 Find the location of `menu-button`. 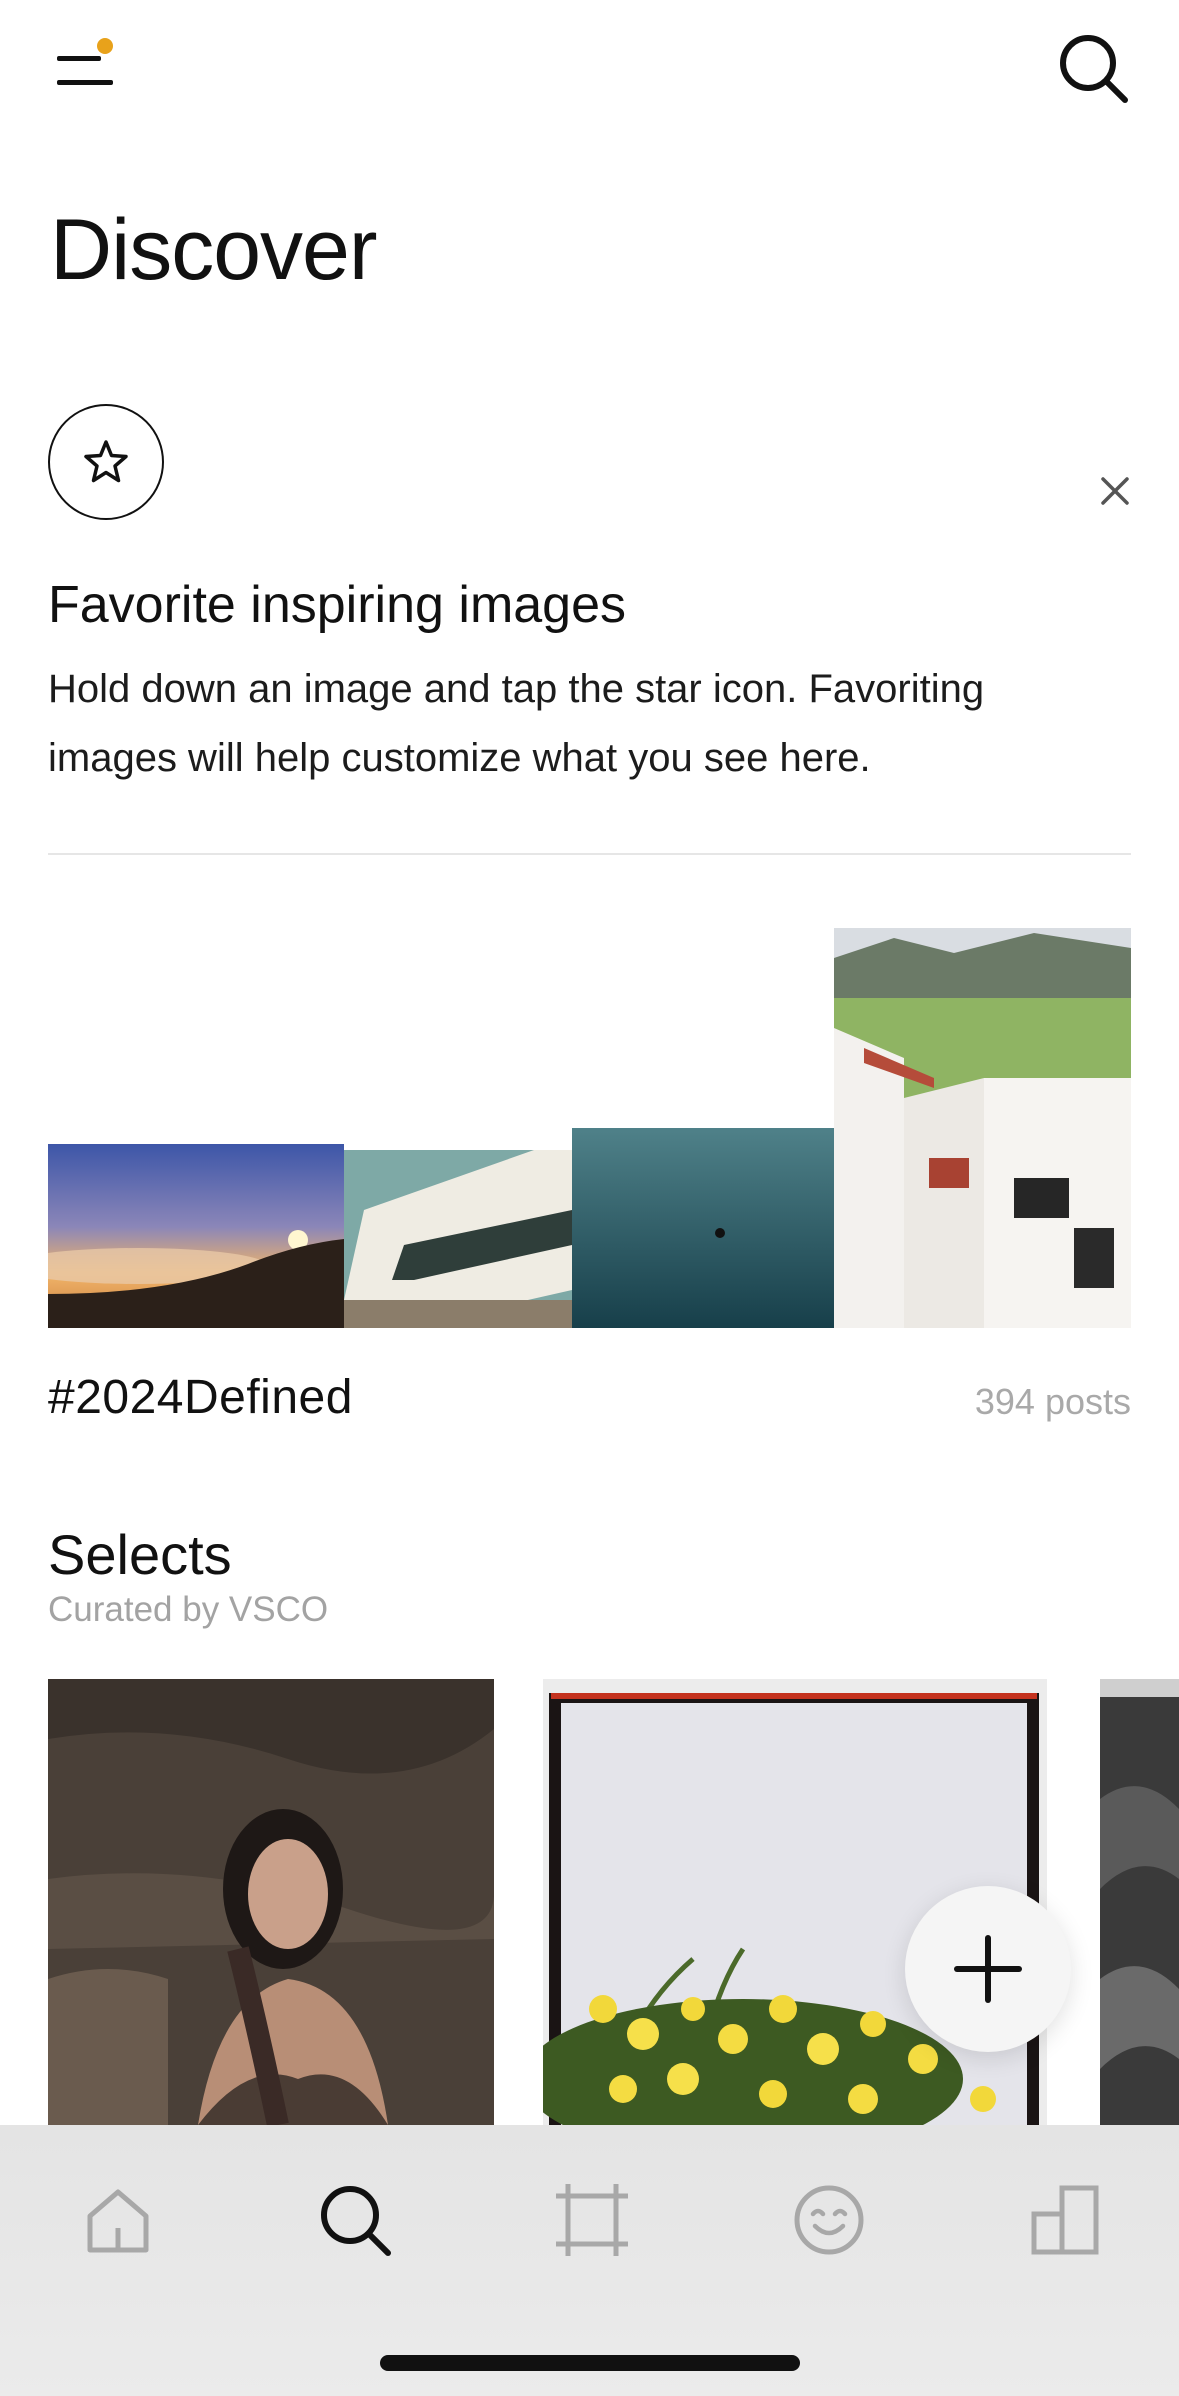

menu-button is located at coordinates (85, 65).